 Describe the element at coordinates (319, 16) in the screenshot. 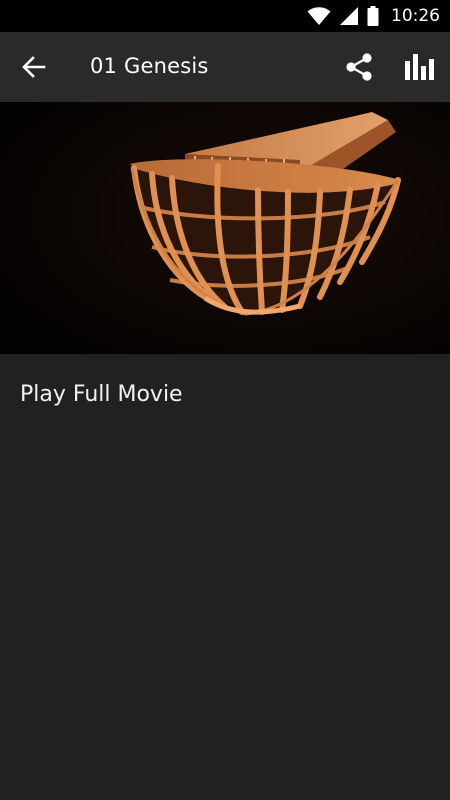

I see `wifi-icon` at that location.